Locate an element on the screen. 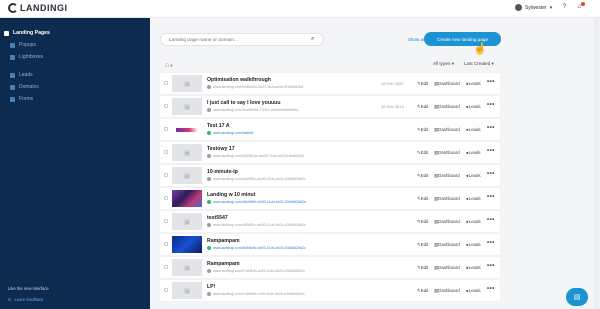 This screenshot has height=309, width=600. page-title: I just call to say I love youuuu is located at coordinates (244, 103).